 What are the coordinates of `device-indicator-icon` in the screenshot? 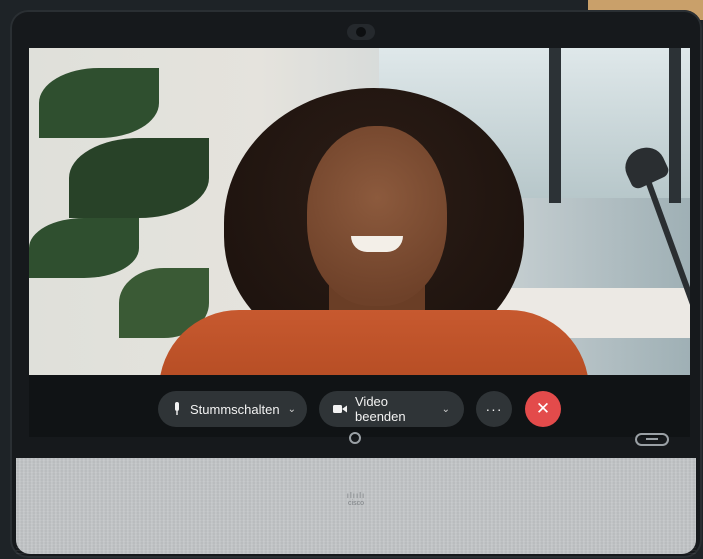 It's located at (652, 439).